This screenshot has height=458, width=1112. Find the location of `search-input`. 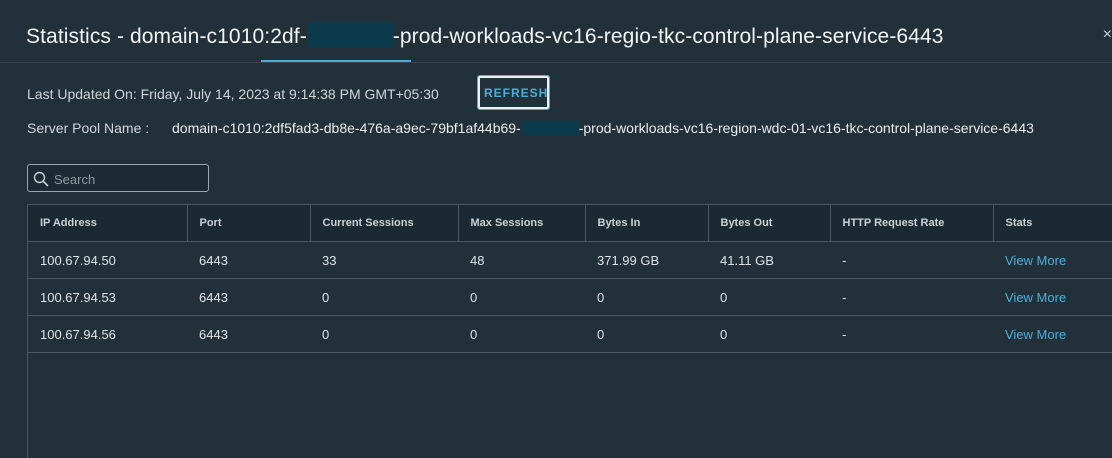

search-input is located at coordinates (129, 179).